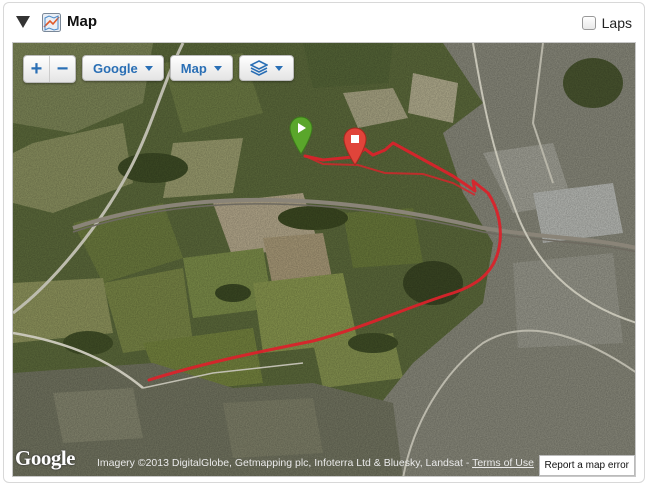 The width and height of the screenshot is (650, 487). What do you see at coordinates (82, 21) in the screenshot?
I see `panel-title: Map` at bounding box center [82, 21].